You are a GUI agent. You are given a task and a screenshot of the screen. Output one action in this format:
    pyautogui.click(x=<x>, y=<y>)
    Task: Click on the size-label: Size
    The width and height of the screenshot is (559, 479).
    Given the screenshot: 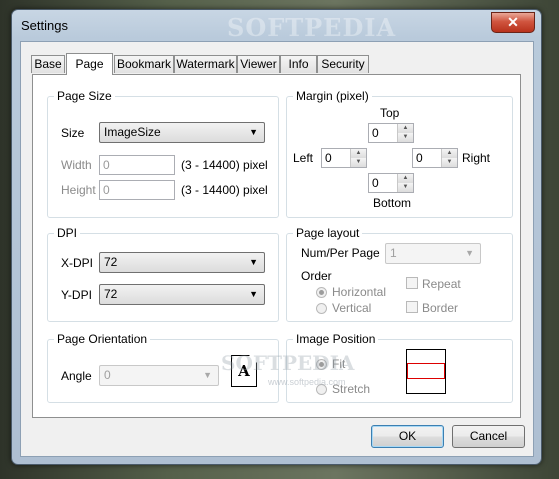 What is the action you would take?
    pyautogui.click(x=73, y=133)
    